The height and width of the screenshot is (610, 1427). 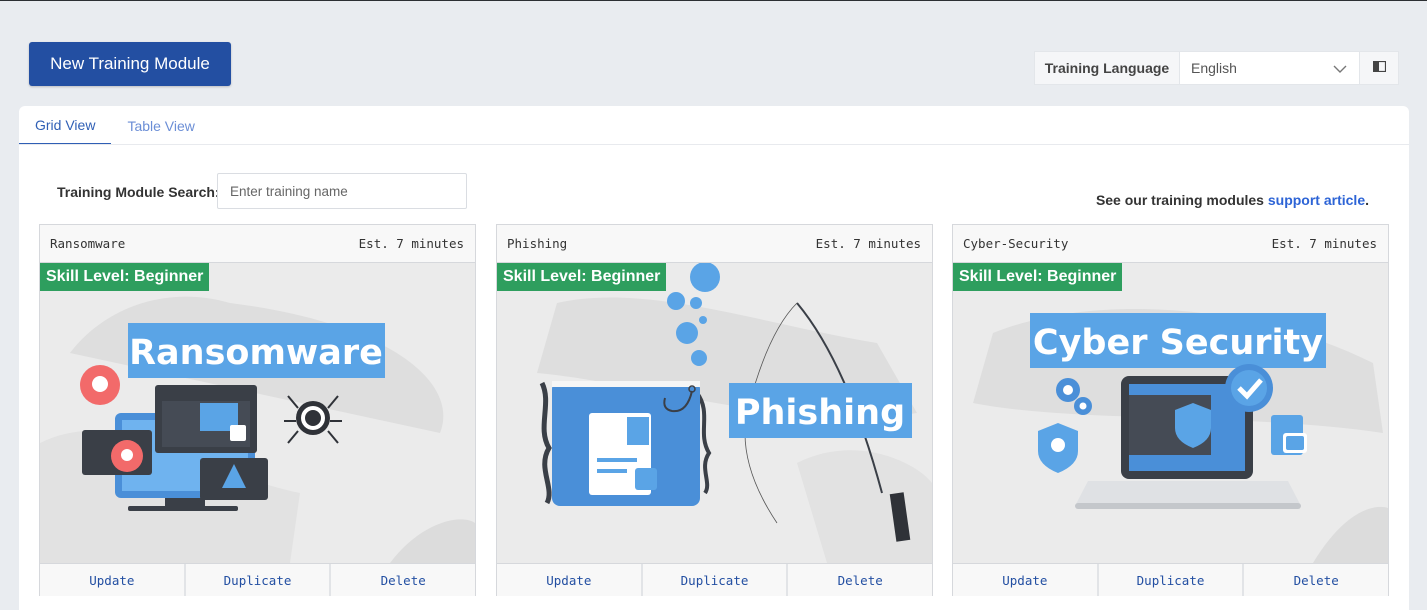 What do you see at coordinates (734, 413) in the screenshot?
I see `phishing-illustration: Phishing` at bounding box center [734, 413].